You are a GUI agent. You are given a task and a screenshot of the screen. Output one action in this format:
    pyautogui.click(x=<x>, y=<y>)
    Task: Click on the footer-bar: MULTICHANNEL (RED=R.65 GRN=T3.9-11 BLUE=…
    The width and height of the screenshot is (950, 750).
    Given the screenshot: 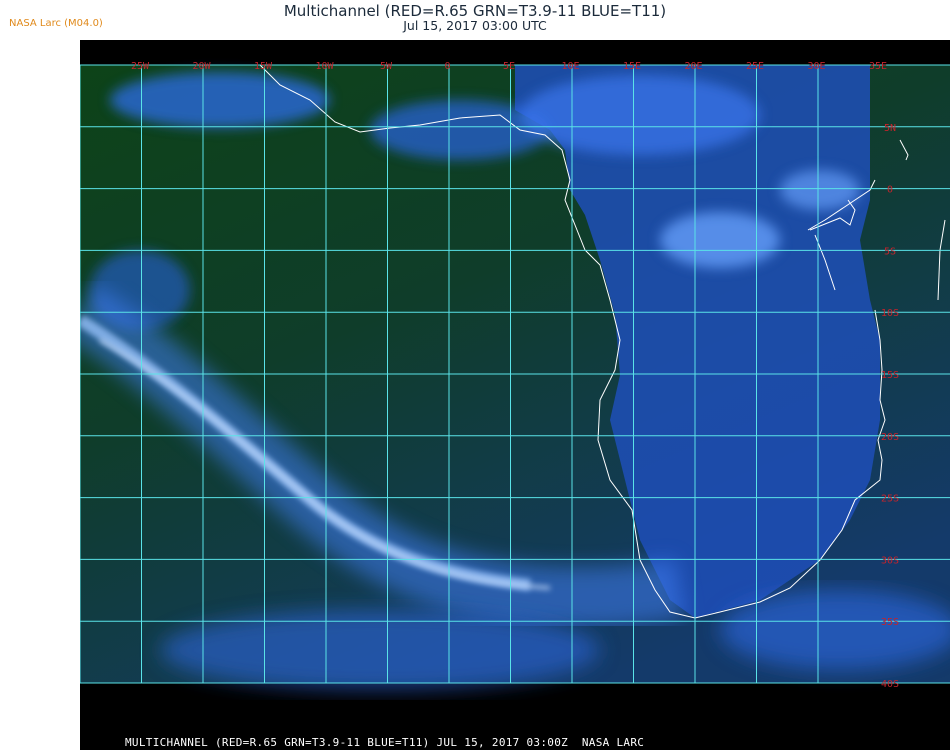 What is the action you would take?
    pyautogui.click(x=515, y=742)
    